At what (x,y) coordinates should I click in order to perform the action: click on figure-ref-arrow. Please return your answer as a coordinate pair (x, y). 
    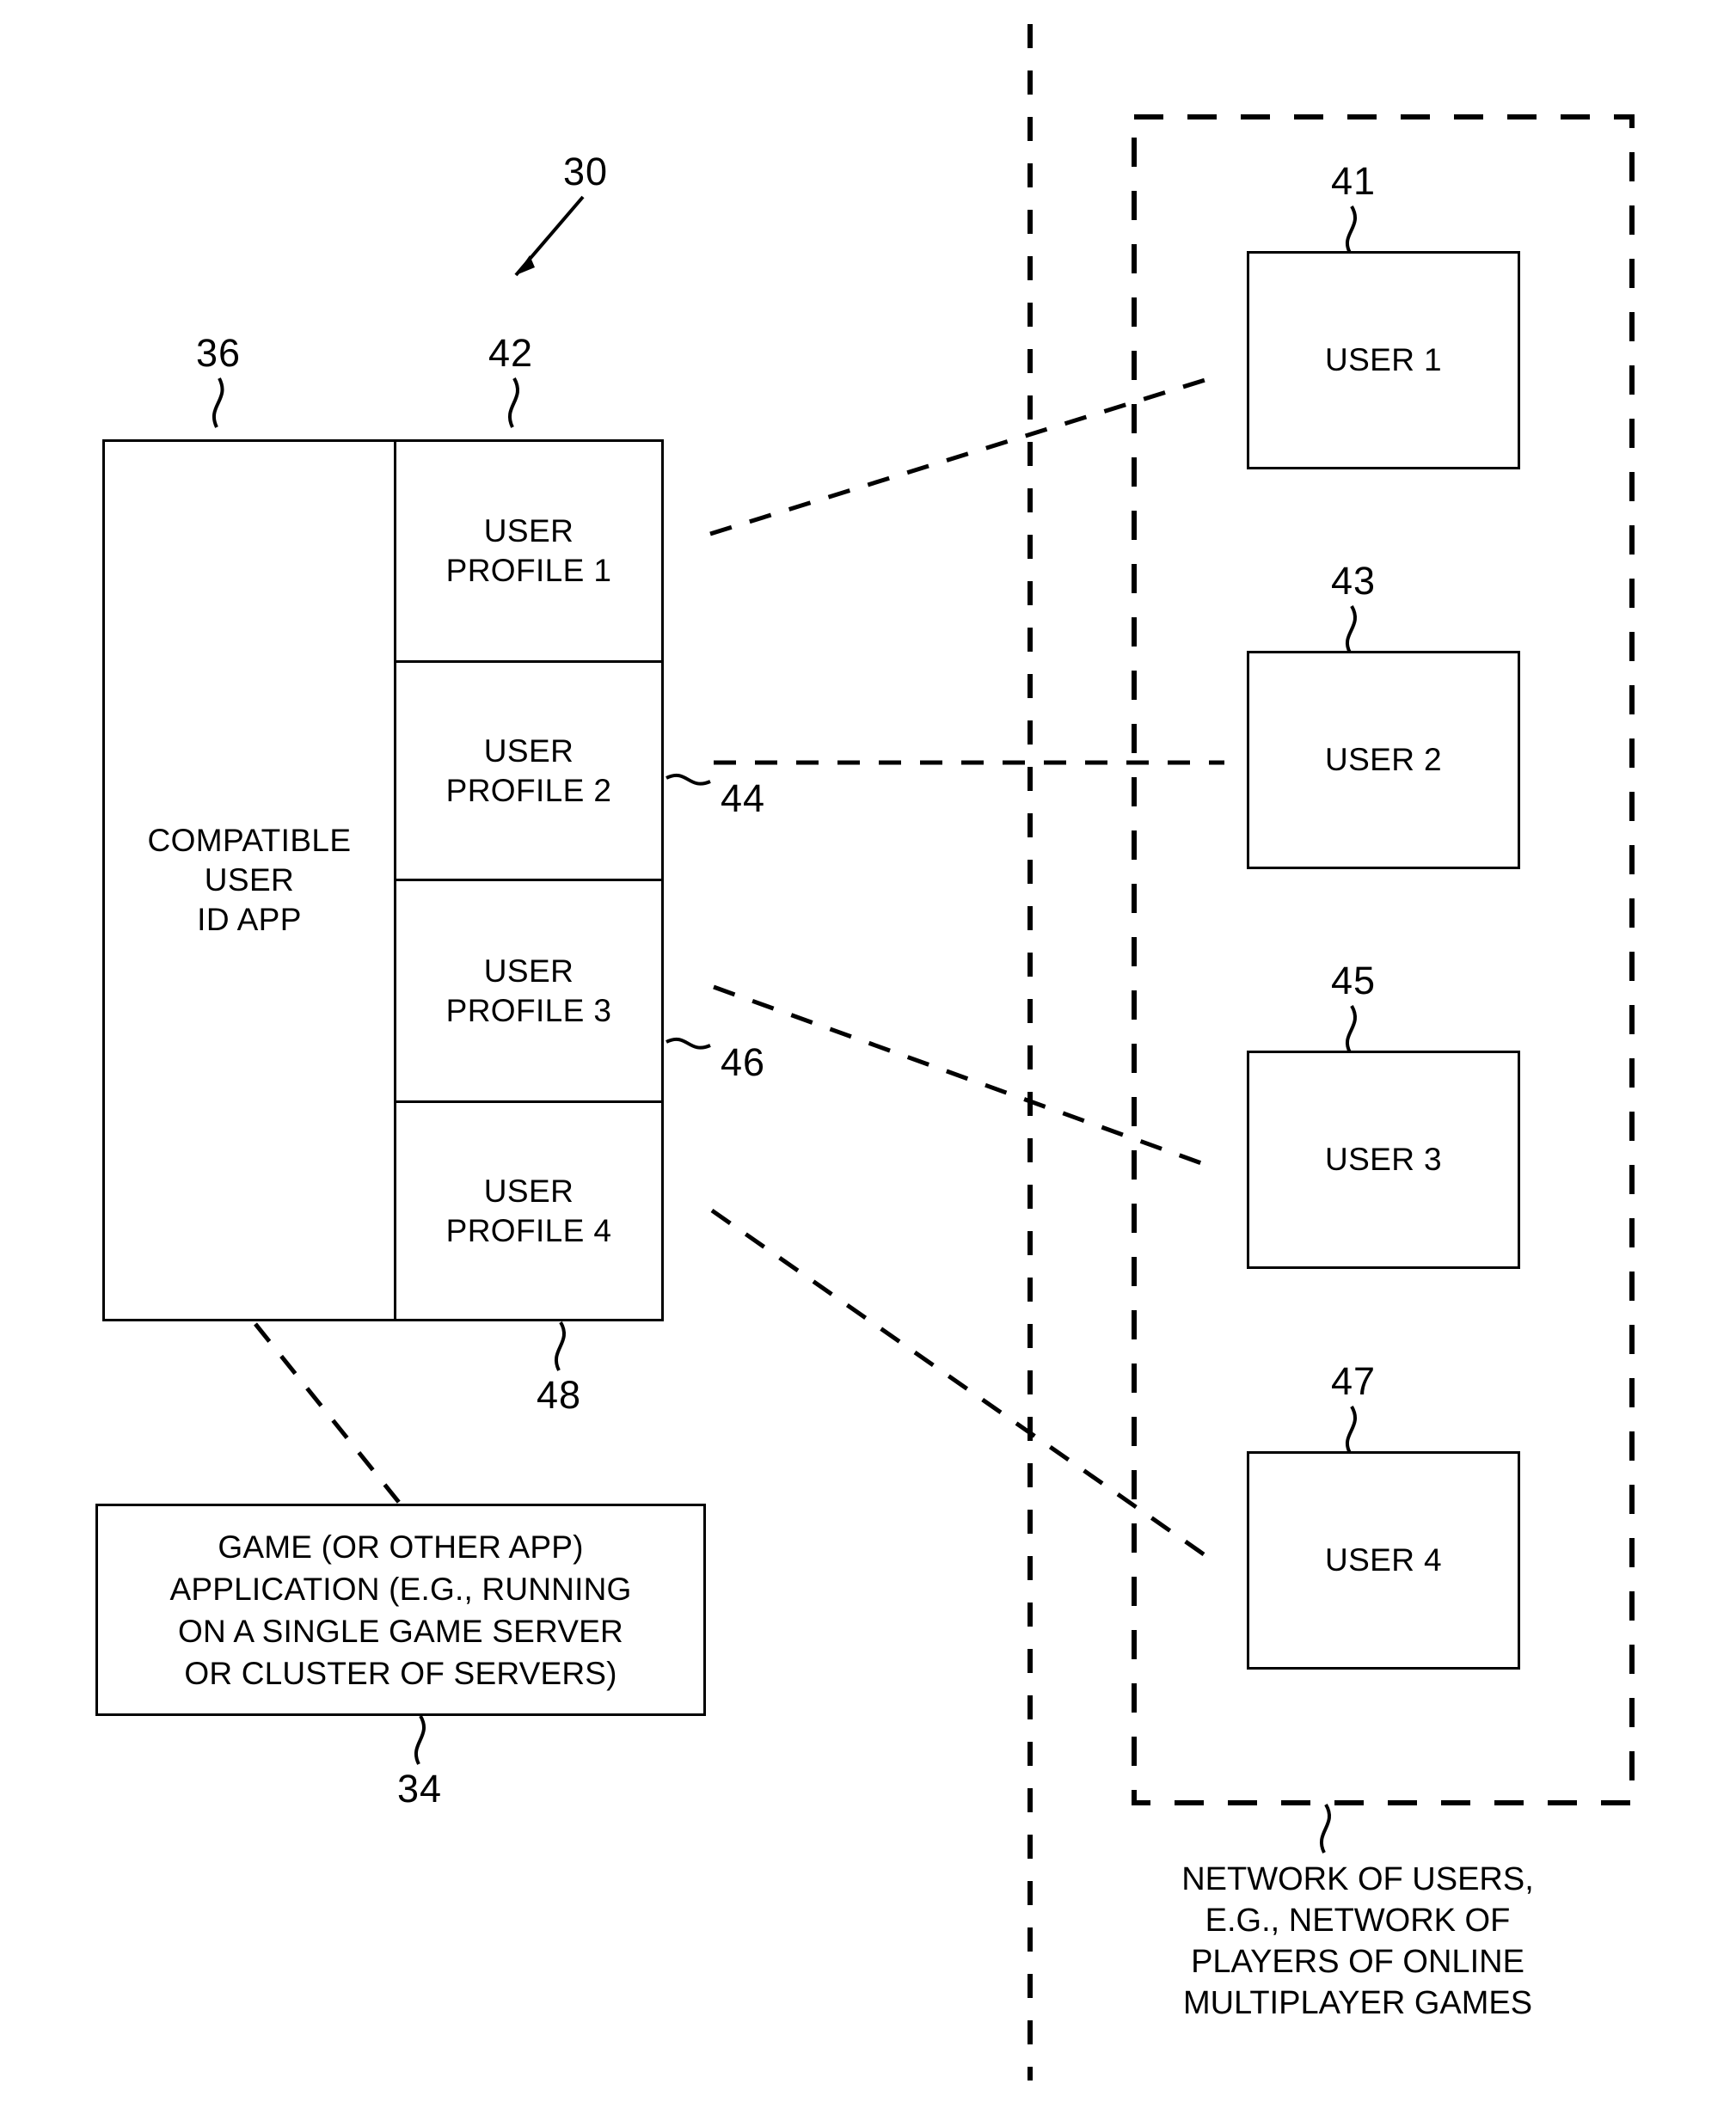
    Looking at the image, I should click on (549, 236).